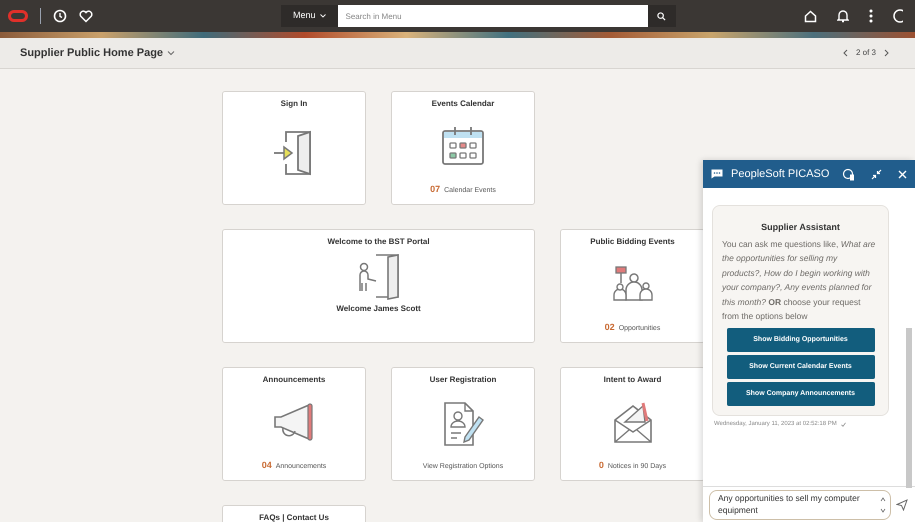 The height and width of the screenshot is (522, 915). What do you see at coordinates (883, 504) in the screenshot?
I see `spinner-arrows-icon` at bounding box center [883, 504].